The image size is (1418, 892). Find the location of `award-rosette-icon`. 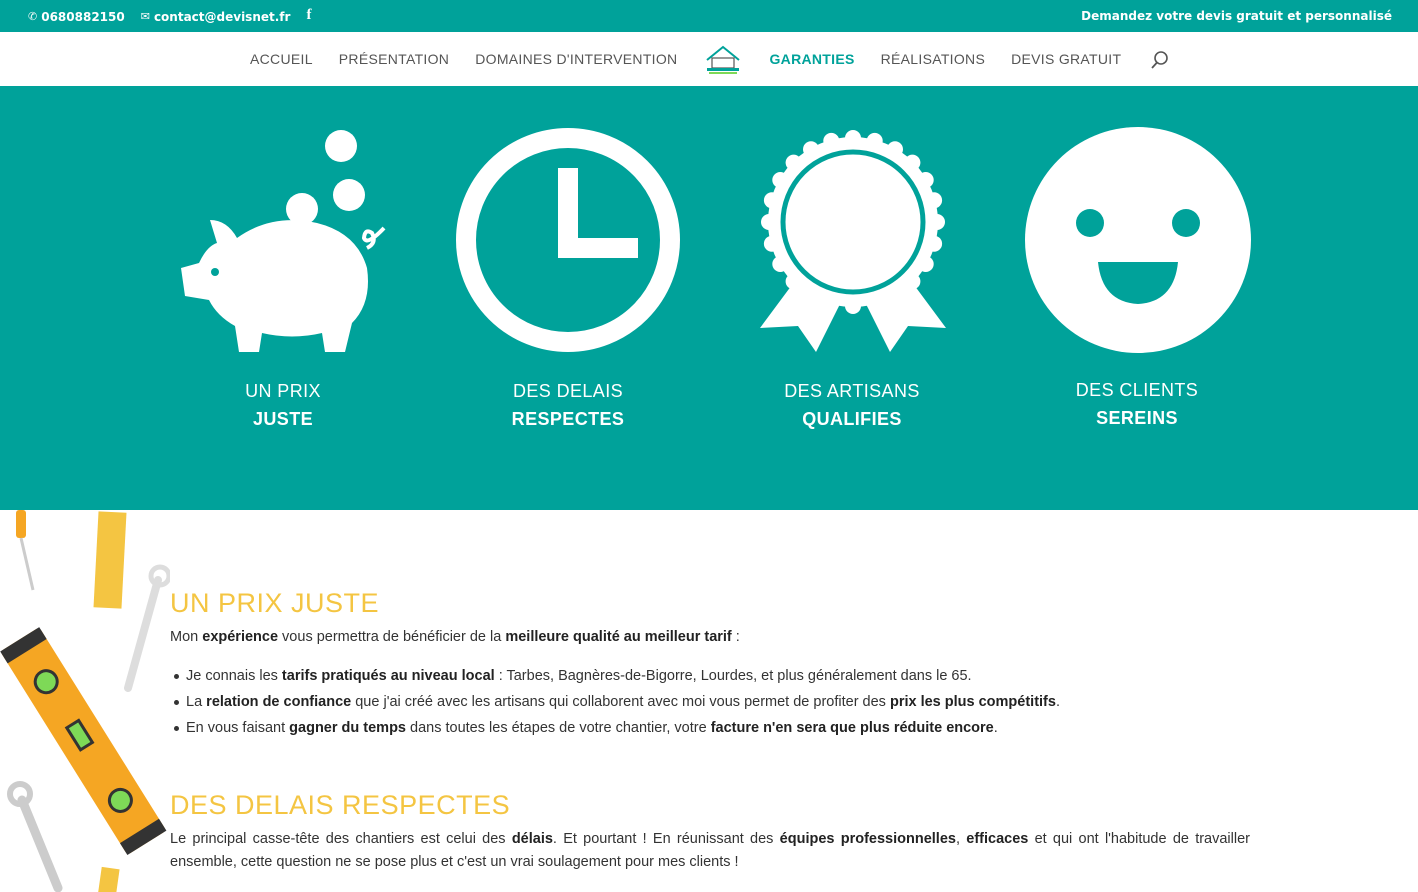

award-rosette-icon is located at coordinates (853, 241).